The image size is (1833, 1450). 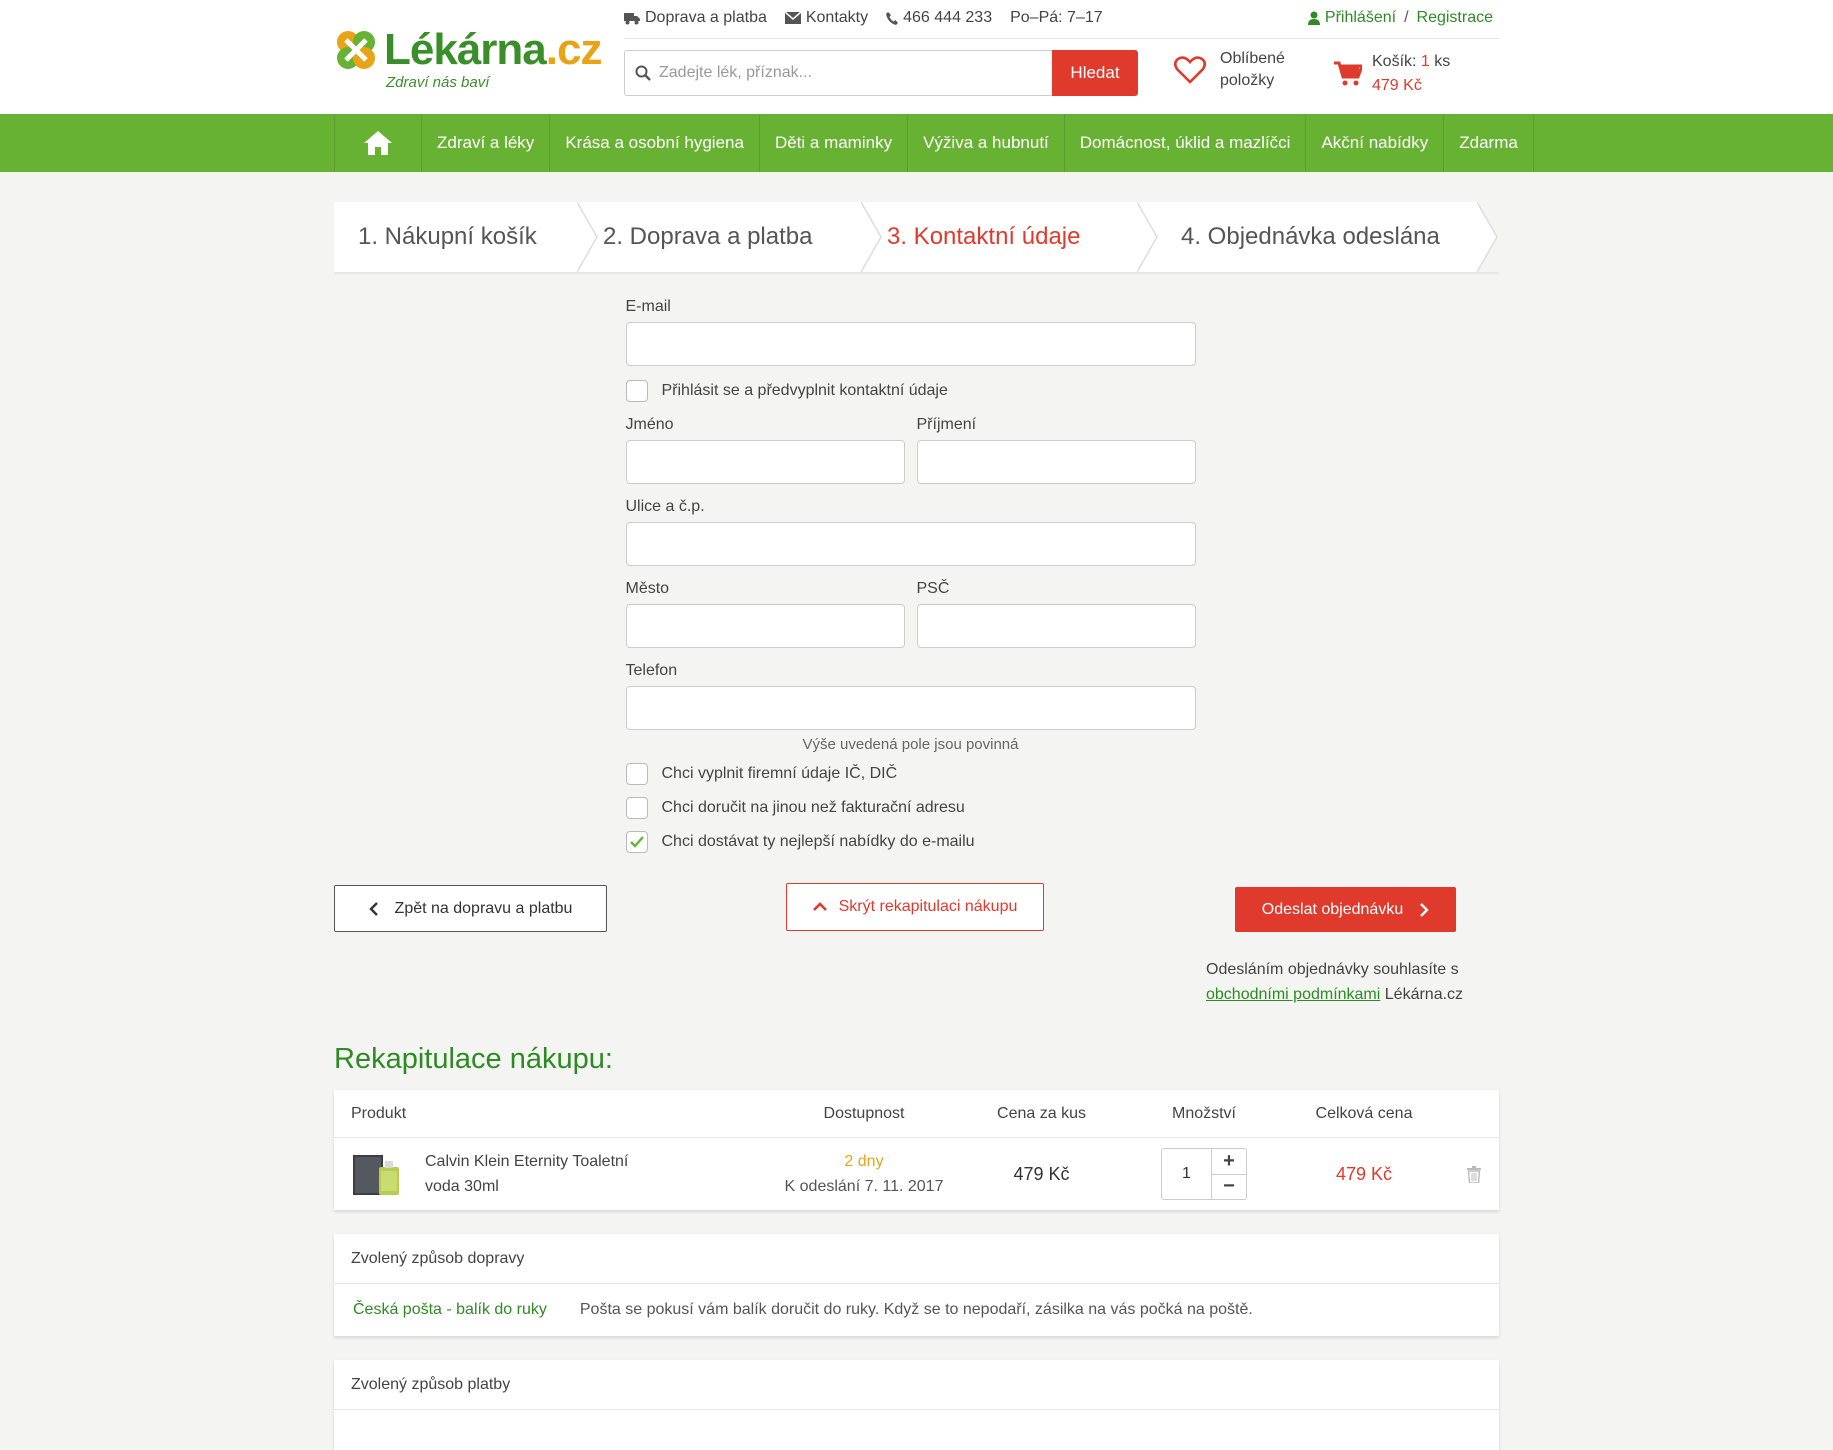 I want to click on submit-order-button: Odeslat objednávku, so click(x=1345, y=909).